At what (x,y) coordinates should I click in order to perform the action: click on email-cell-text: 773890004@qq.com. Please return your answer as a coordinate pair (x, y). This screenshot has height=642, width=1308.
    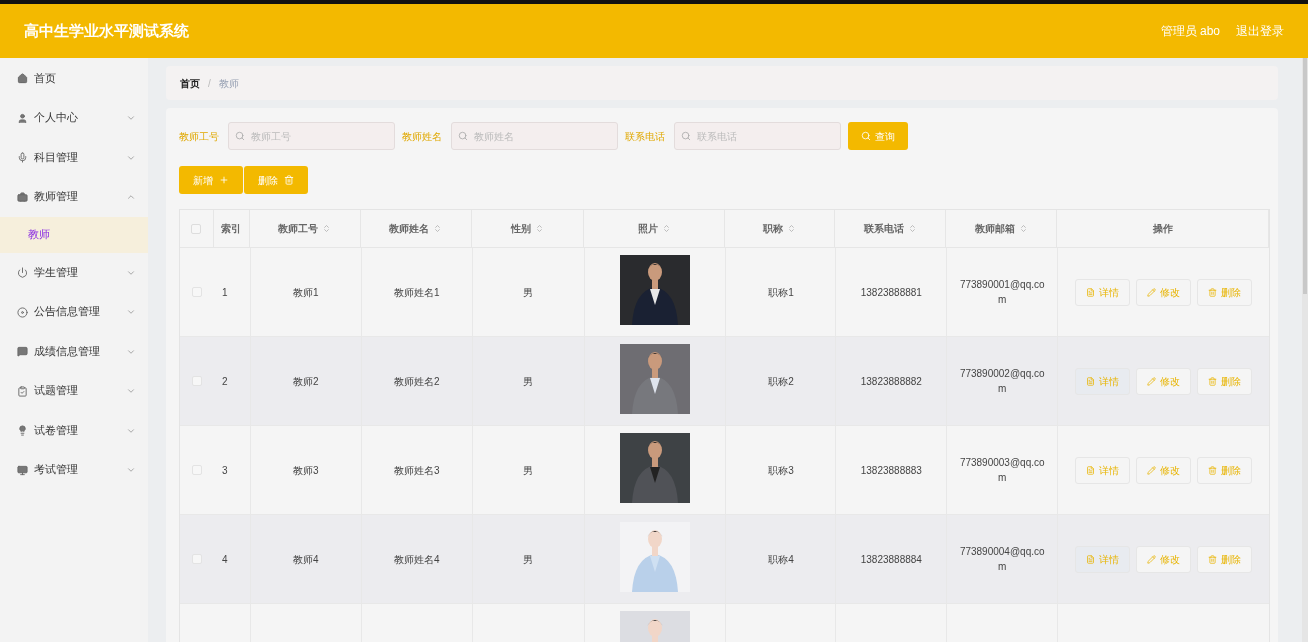
    Looking at the image, I should click on (1002, 559).